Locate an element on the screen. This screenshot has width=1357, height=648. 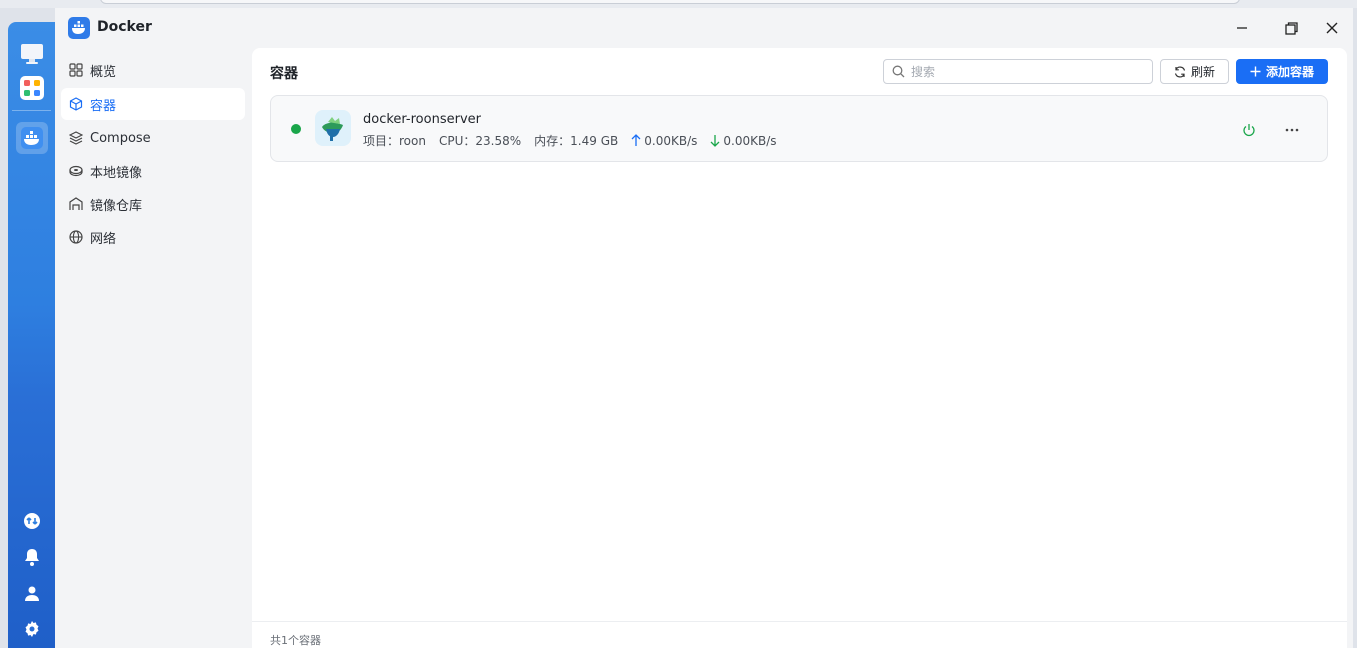
download-rate: 0.00KB/s is located at coordinates (750, 140).